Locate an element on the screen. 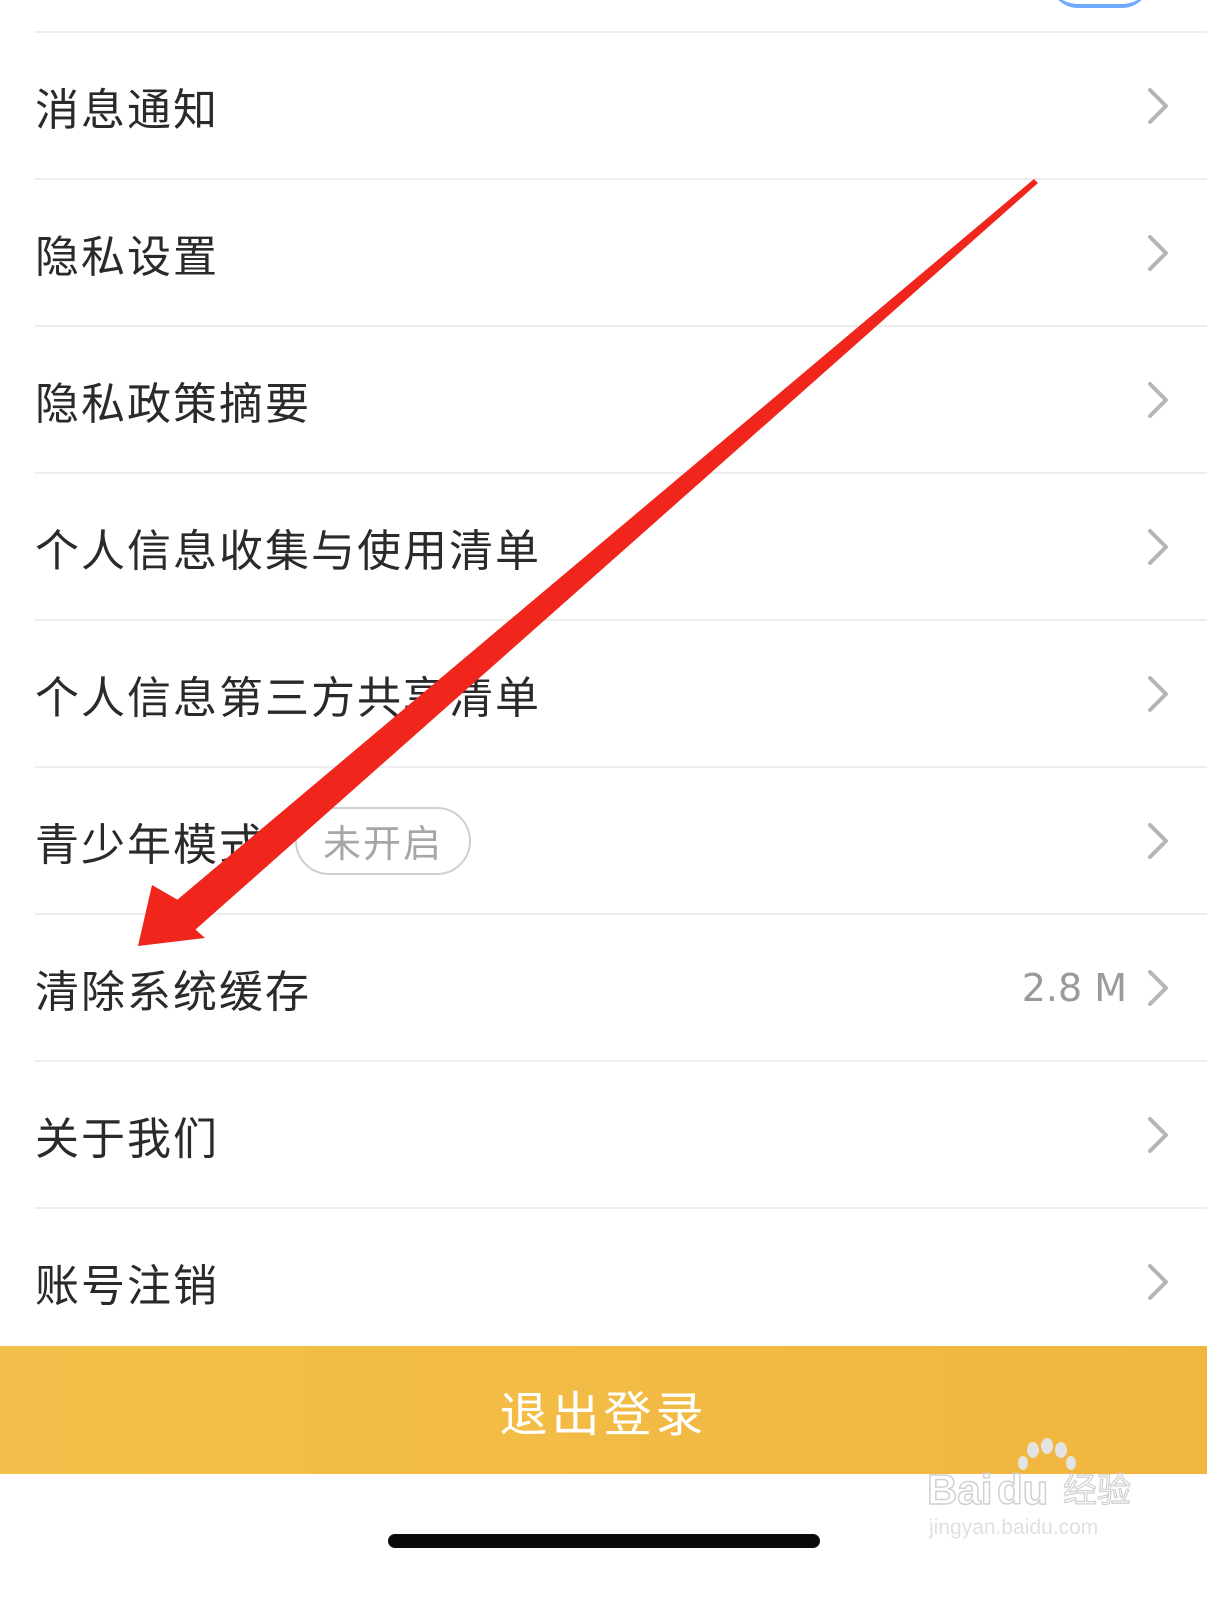 This screenshot has height=1600, width=1232. svg-text: 经验 is located at coordinates (1097, 1491).